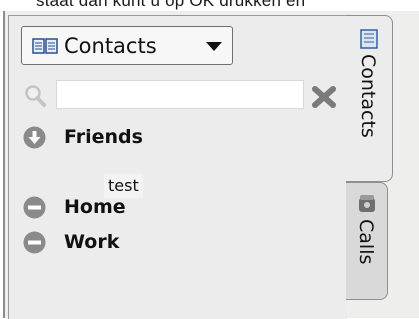 The height and width of the screenshot is (319, 419). Describe the element at coordinates (95, 207) in the screenshot. I see `group-label: Home` at that location.